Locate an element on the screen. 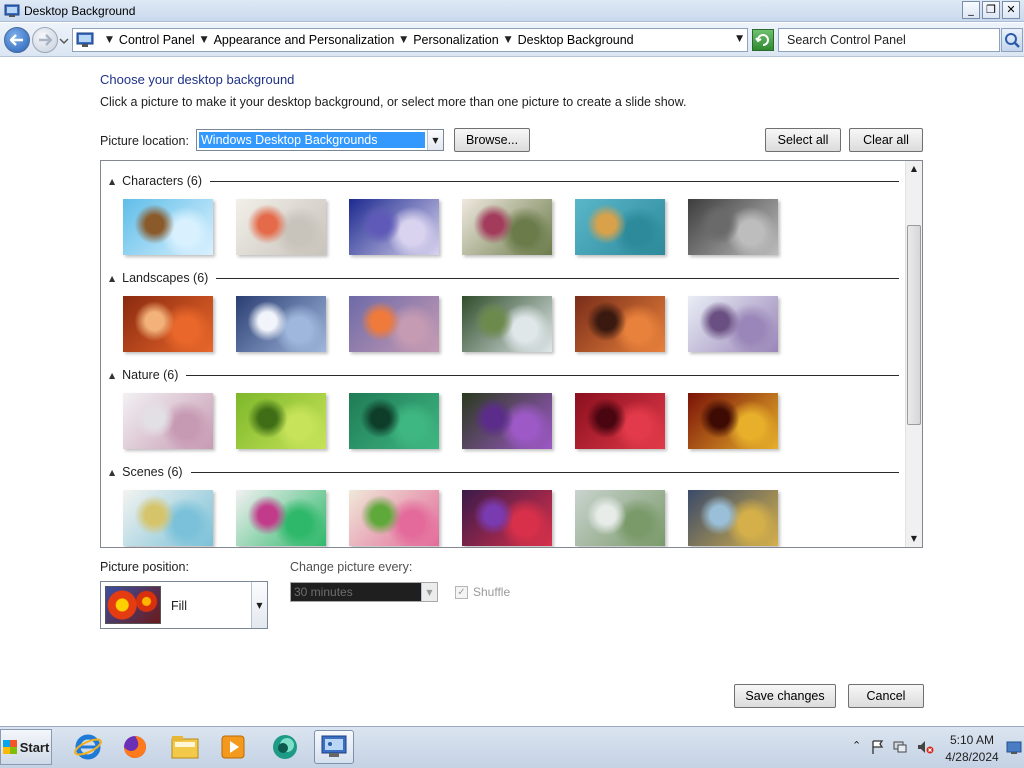 This screenshot has height=768, width=1024. breadcrumb-appearance: Appearance and Personalization is located at coordinates (304, 40).